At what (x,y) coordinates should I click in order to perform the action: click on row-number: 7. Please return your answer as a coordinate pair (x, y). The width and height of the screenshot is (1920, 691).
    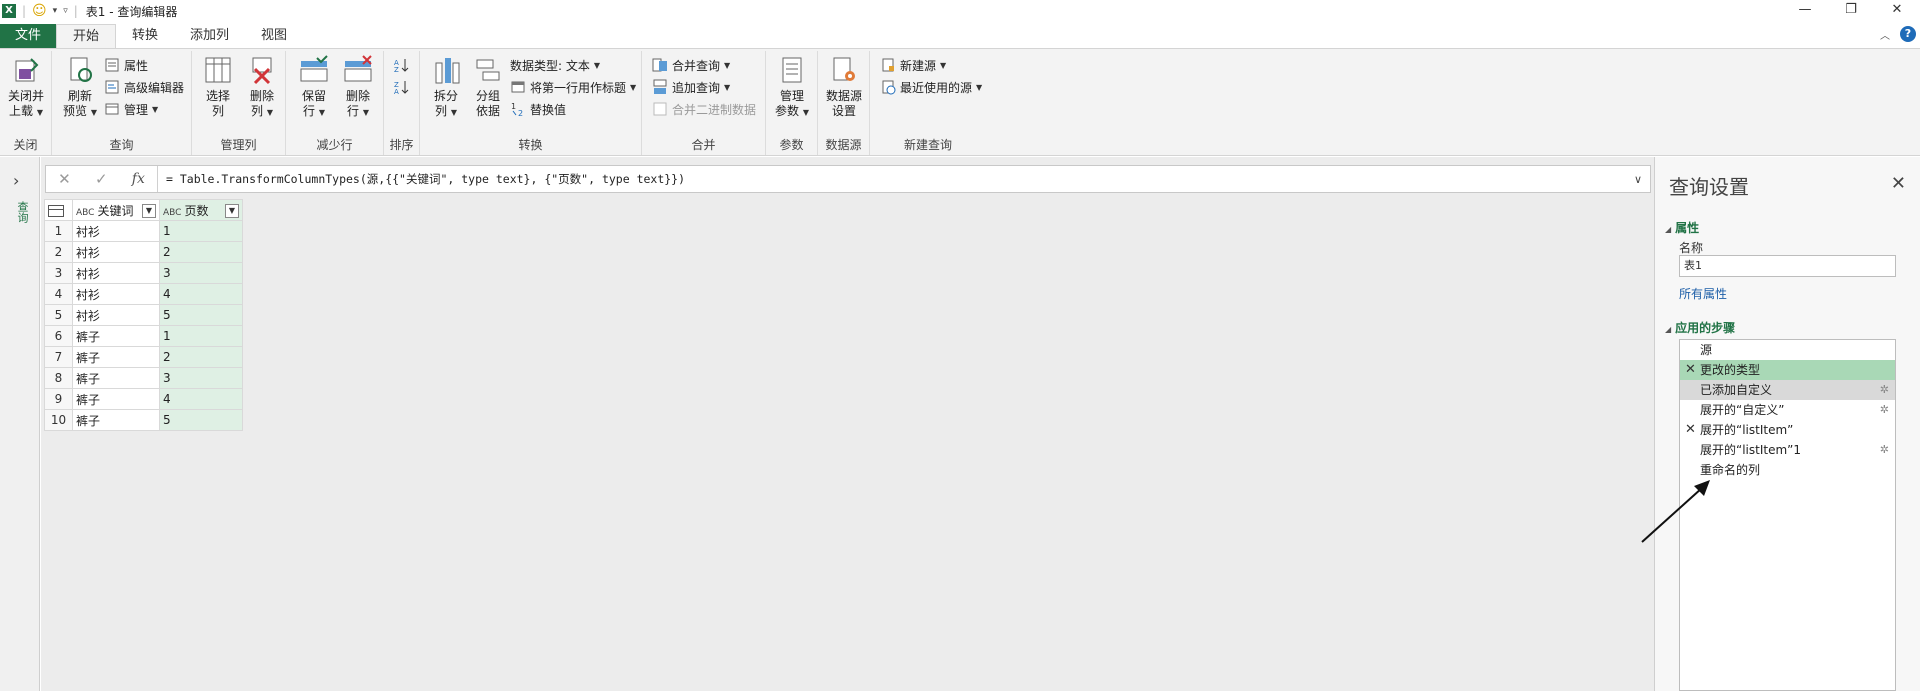
    Looking at the image, I should click on (58, 357).